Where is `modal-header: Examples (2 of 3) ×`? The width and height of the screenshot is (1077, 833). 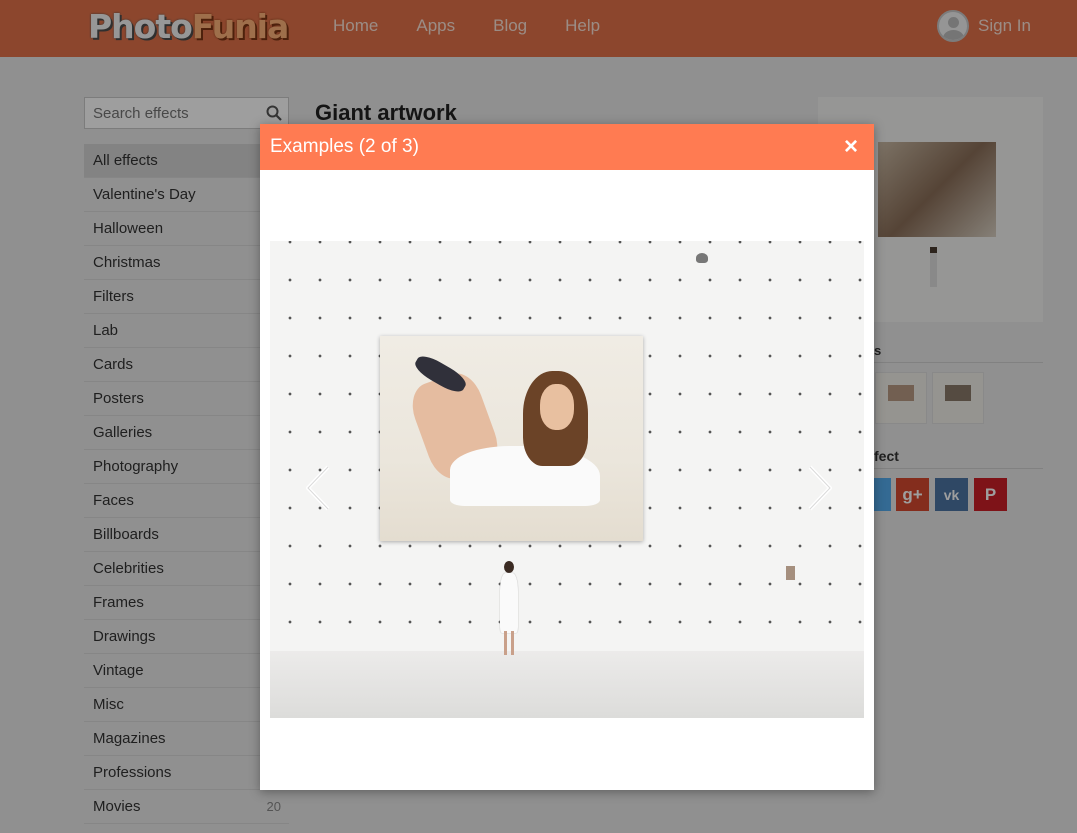 modal-header: Examples (2 of 3) × is located at coordinates (567, 147).